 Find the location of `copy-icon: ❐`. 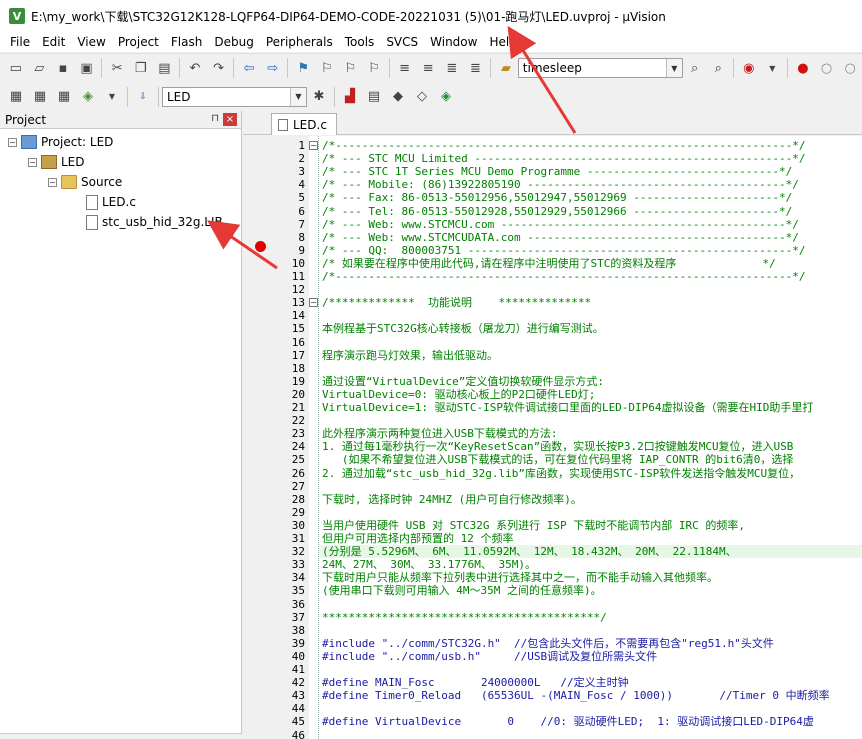

copy-icon: ❐ is located at coordinates (141, 68).